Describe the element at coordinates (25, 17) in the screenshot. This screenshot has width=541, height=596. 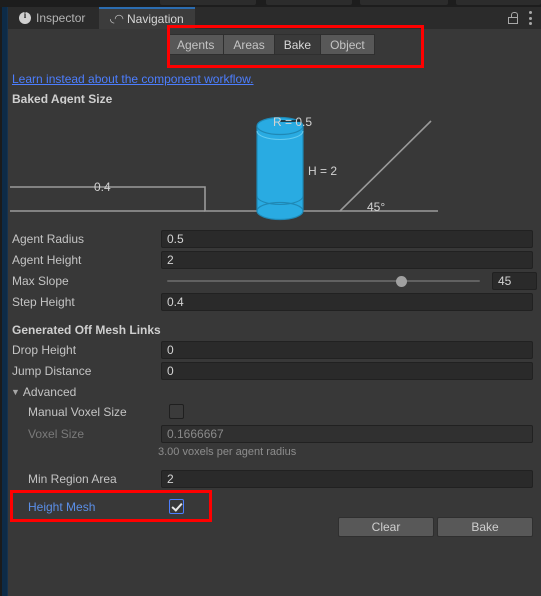
I see `info-icon` at that location.